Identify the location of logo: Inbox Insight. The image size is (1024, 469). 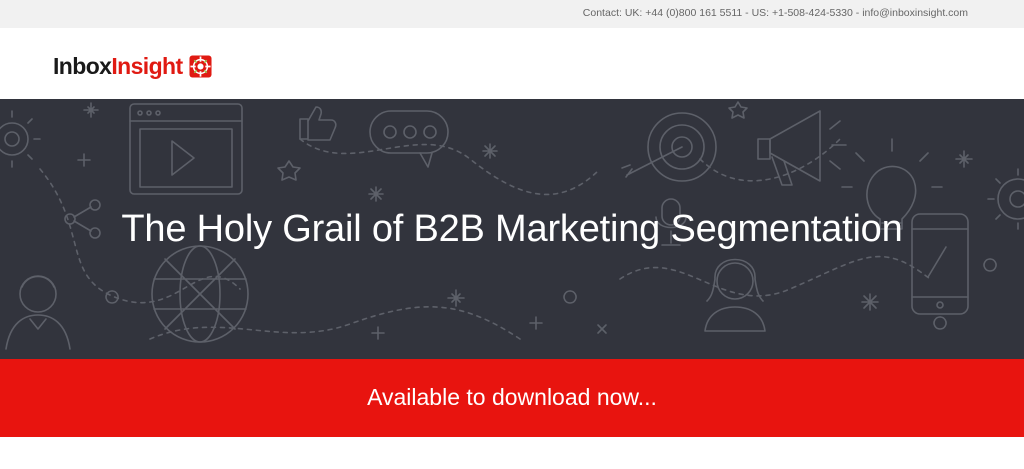
(132, 66).